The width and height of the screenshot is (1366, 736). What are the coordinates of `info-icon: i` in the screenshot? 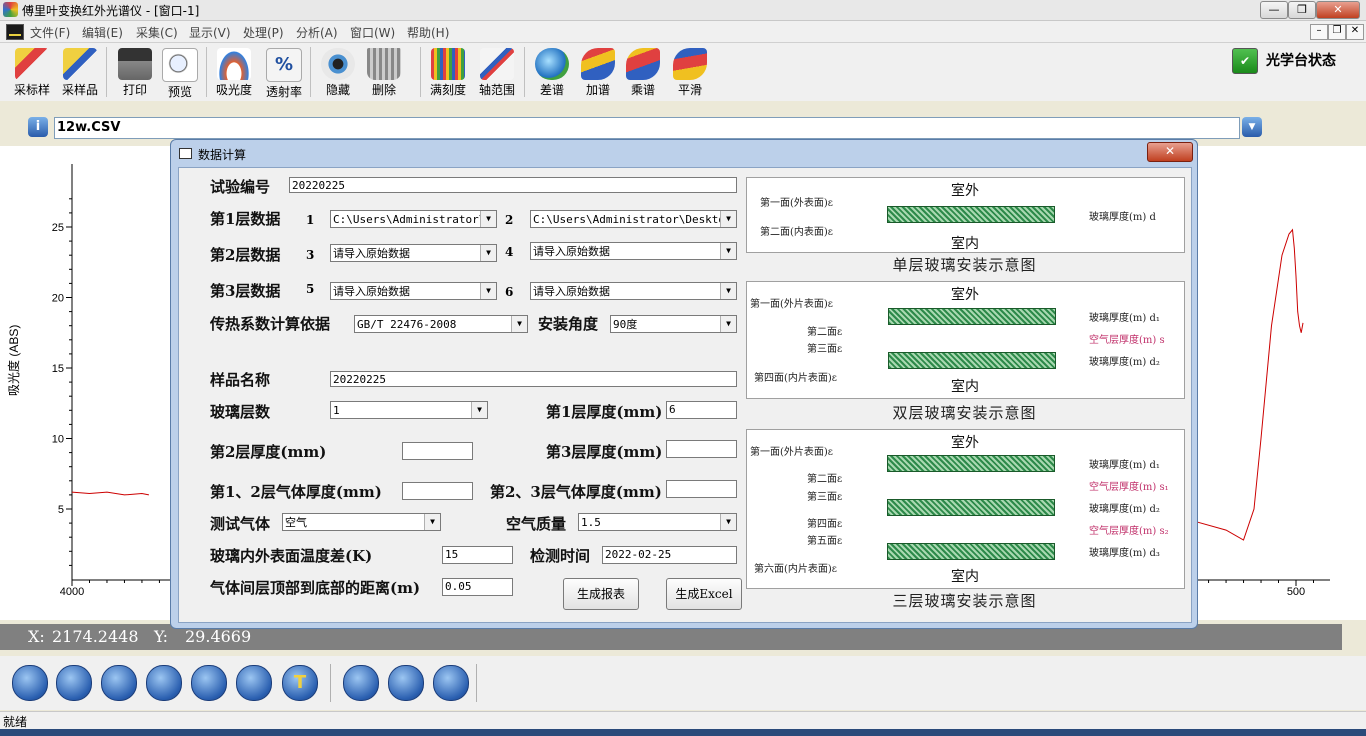 It's located at (38, 127).